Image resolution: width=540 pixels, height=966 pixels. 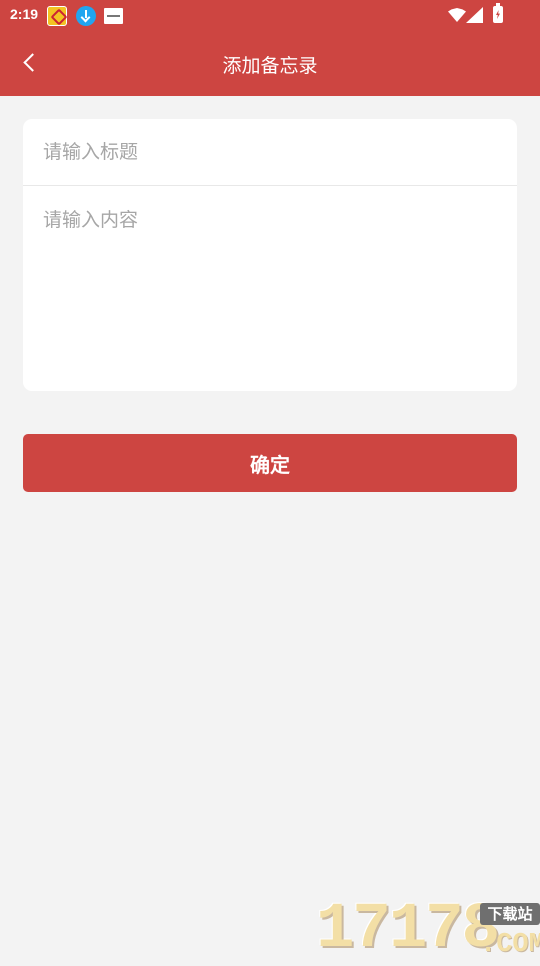 What do you see at coordinates (270, 152) in the screenshot?
I see `memo-title-input` at bounding box center [270, 152].